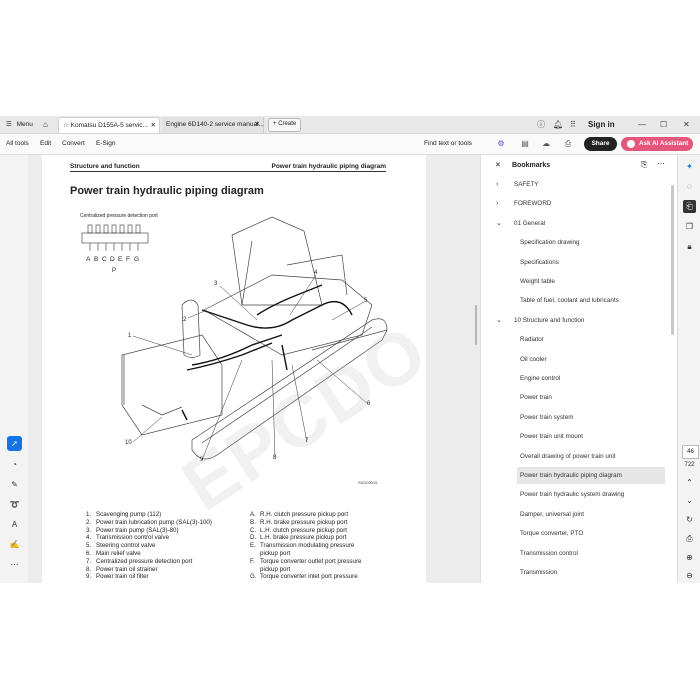 Image resolution: width=700 pixels, height=700 pixels. Describe the element at coordinates (88, 259) in the screenshot. I see `port-letter: A` at that location.